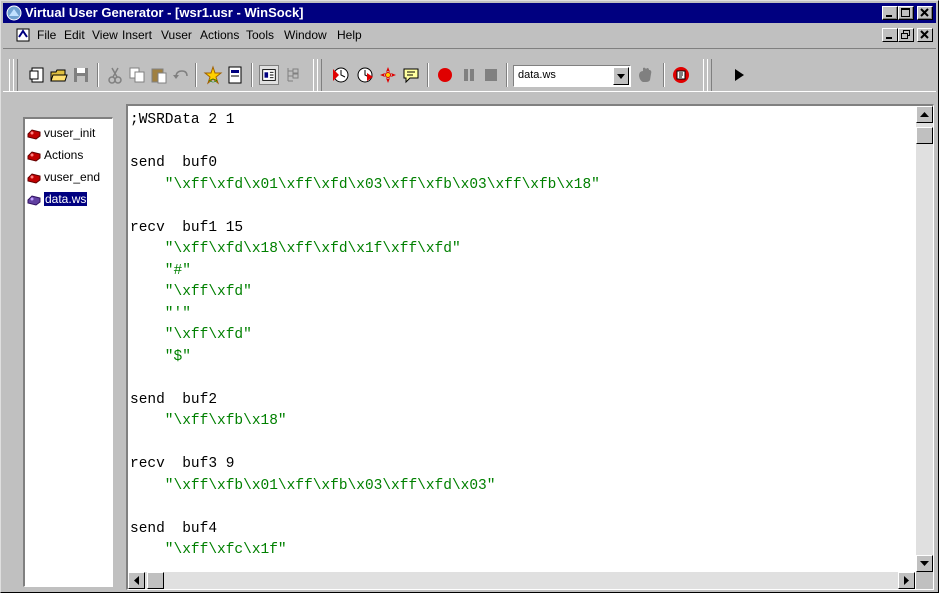 This screenshot has width=939, height=593. Describe the element at coordinates (349, 35) in the screenshot. I see `menu-help: Help` at that location.